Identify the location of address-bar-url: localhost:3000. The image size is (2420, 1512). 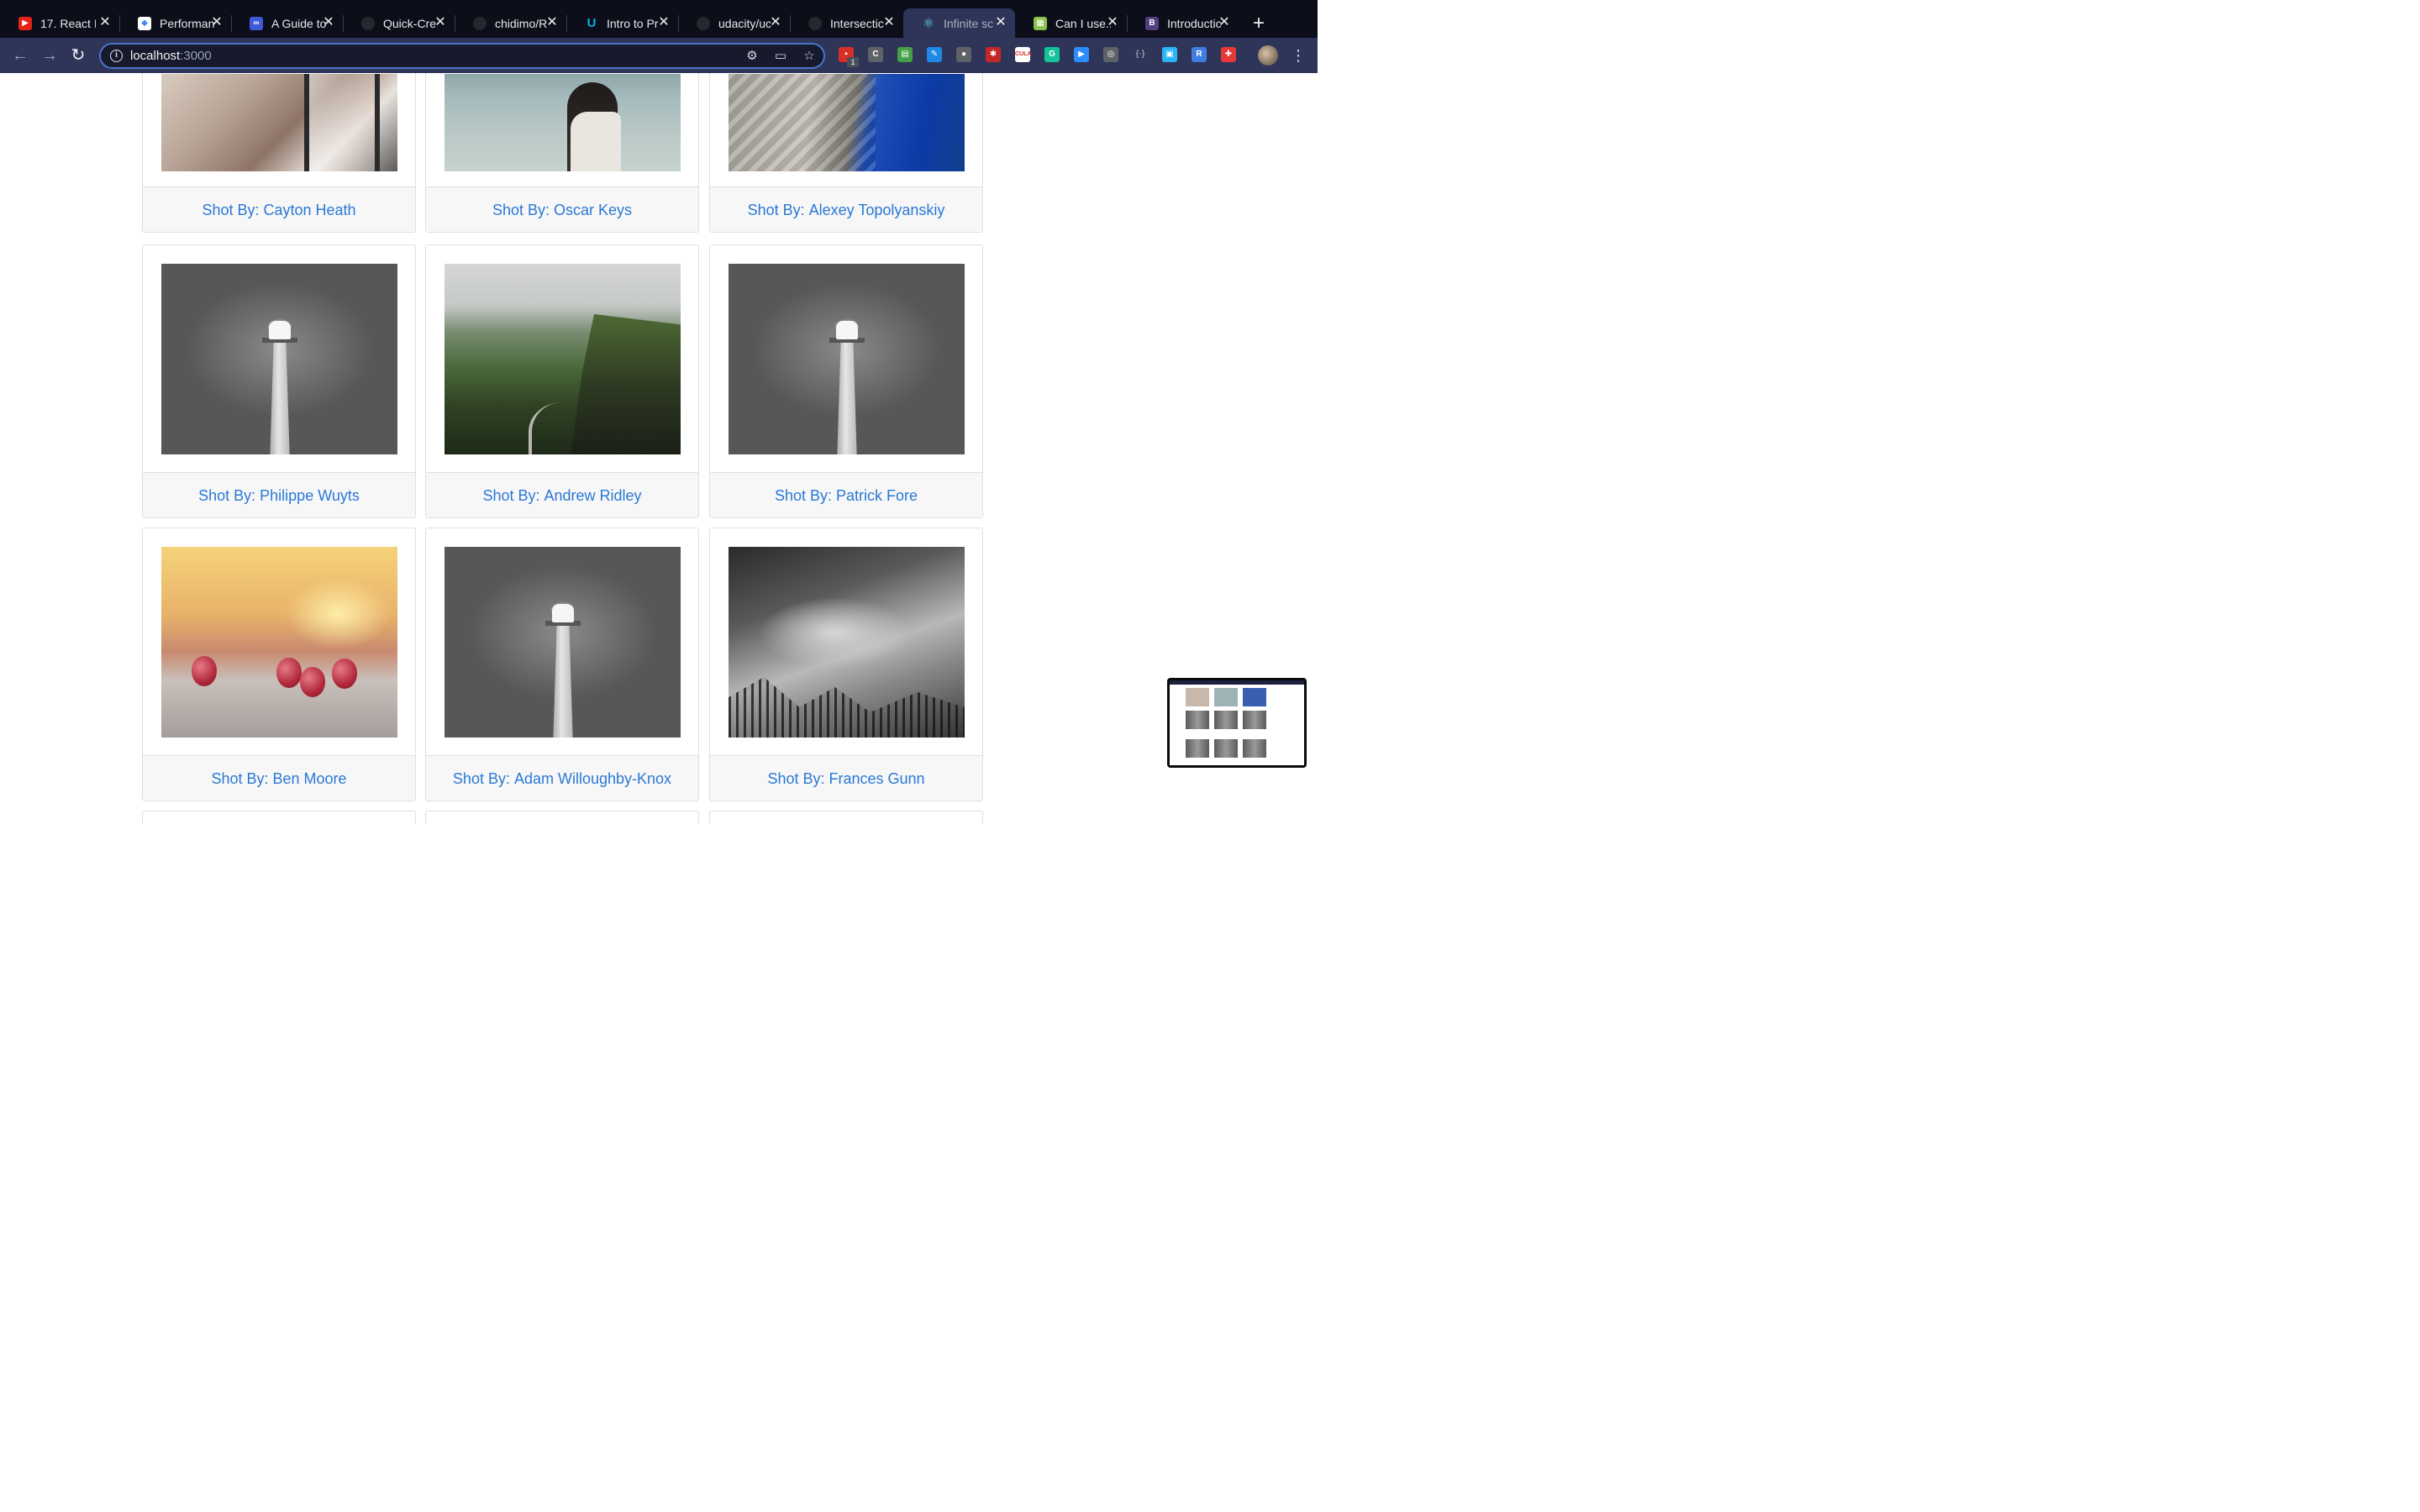
(171, 56).